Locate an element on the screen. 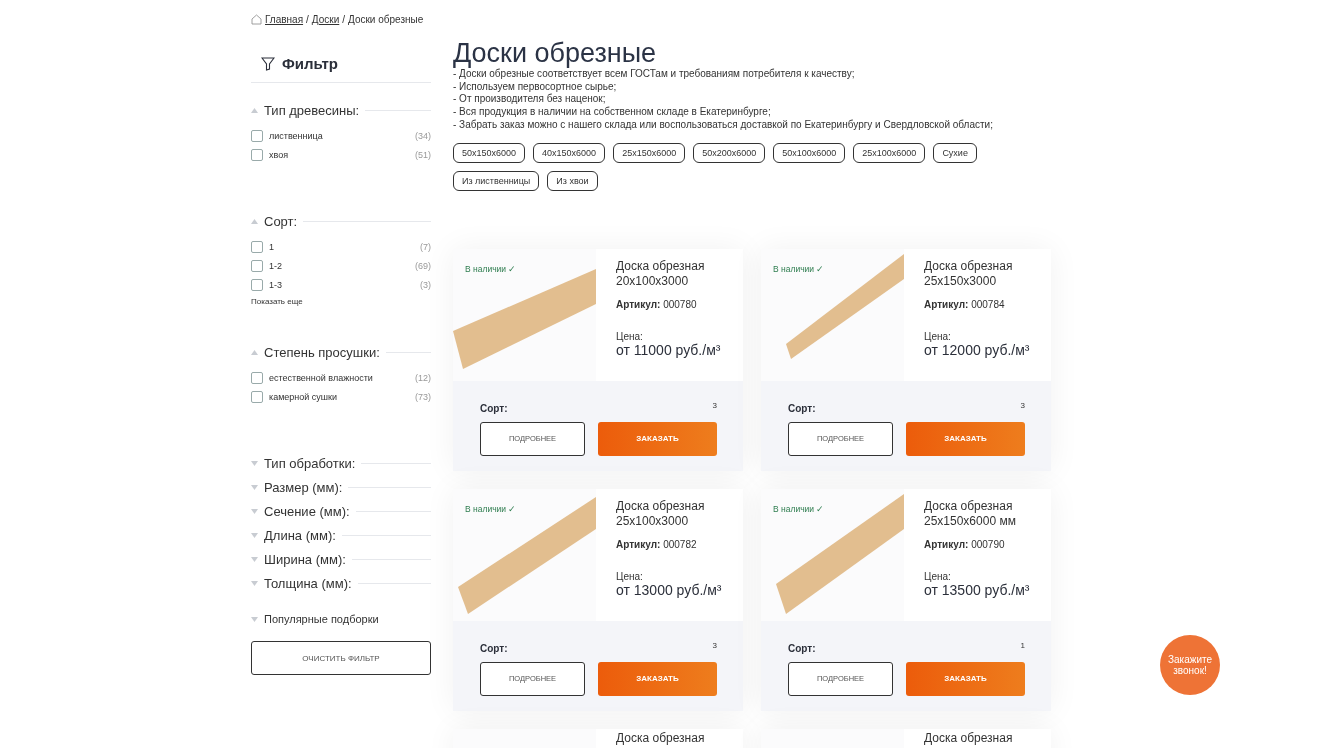  filter-group-title: Ширина (мм): is located at coordinates (305, 559).